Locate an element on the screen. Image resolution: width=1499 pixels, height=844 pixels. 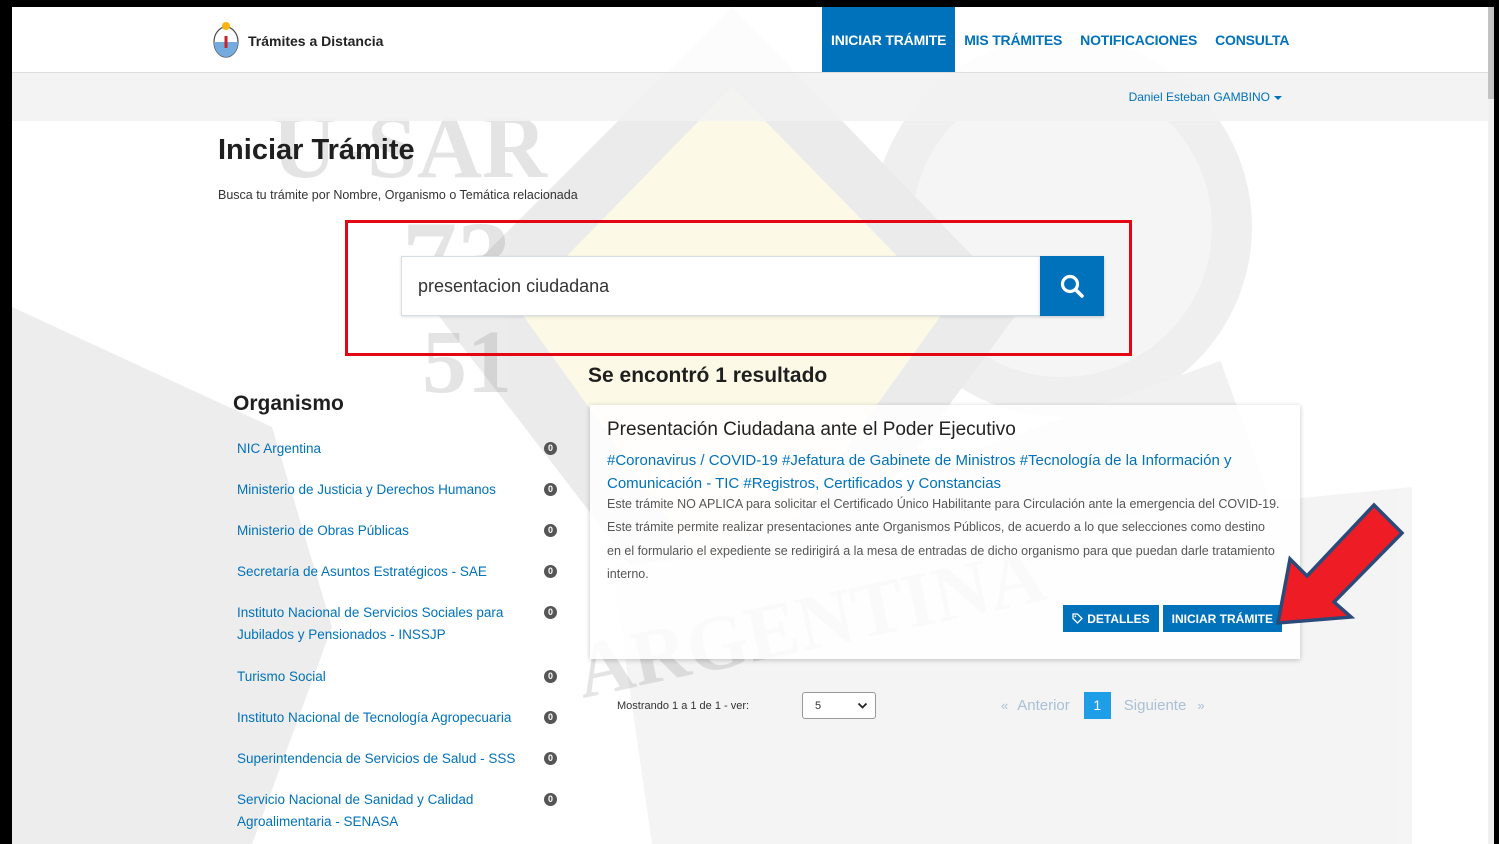
org-item-ministerio-obras-publicas: Ministerio de Obras Públicas 0 is located at coordinates (397, 540).